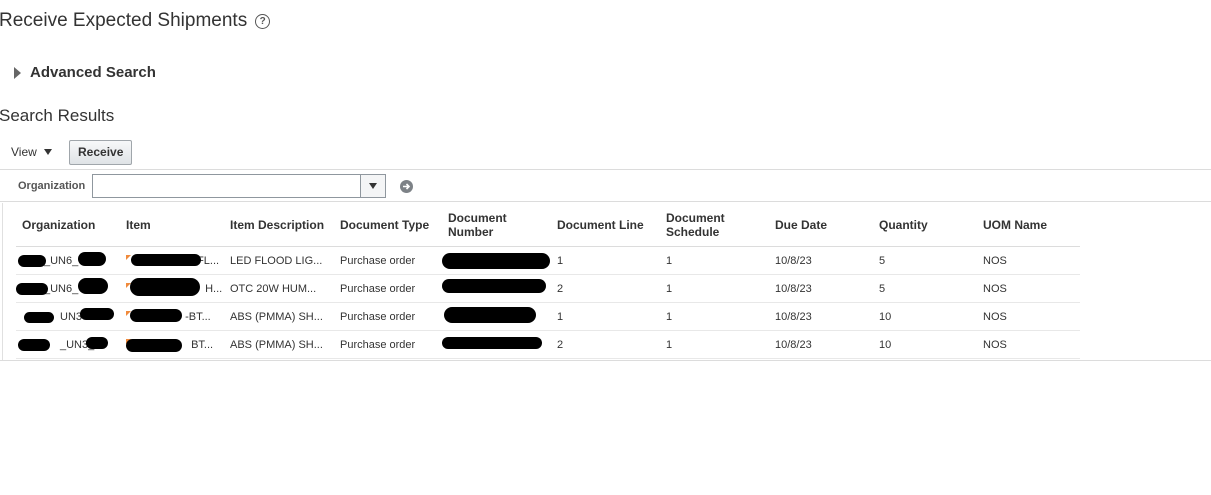 This screenshot has width=1211, height=495. Describe the element at coordinates (605, 154) in the screenshot. I see `results-toolbar: View Receive` at that location.